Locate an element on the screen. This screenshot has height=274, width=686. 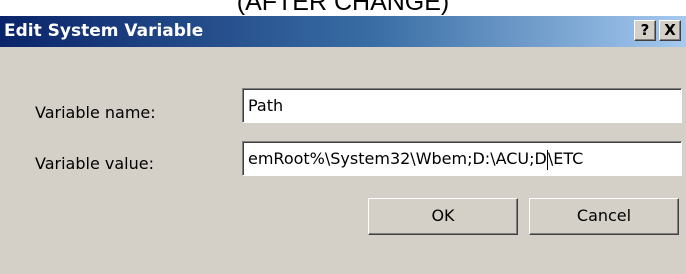
variable-value-text-before-caret: emRoot%\System32\Wbem;D:\ACU;D is located at coordinates (397, 158).